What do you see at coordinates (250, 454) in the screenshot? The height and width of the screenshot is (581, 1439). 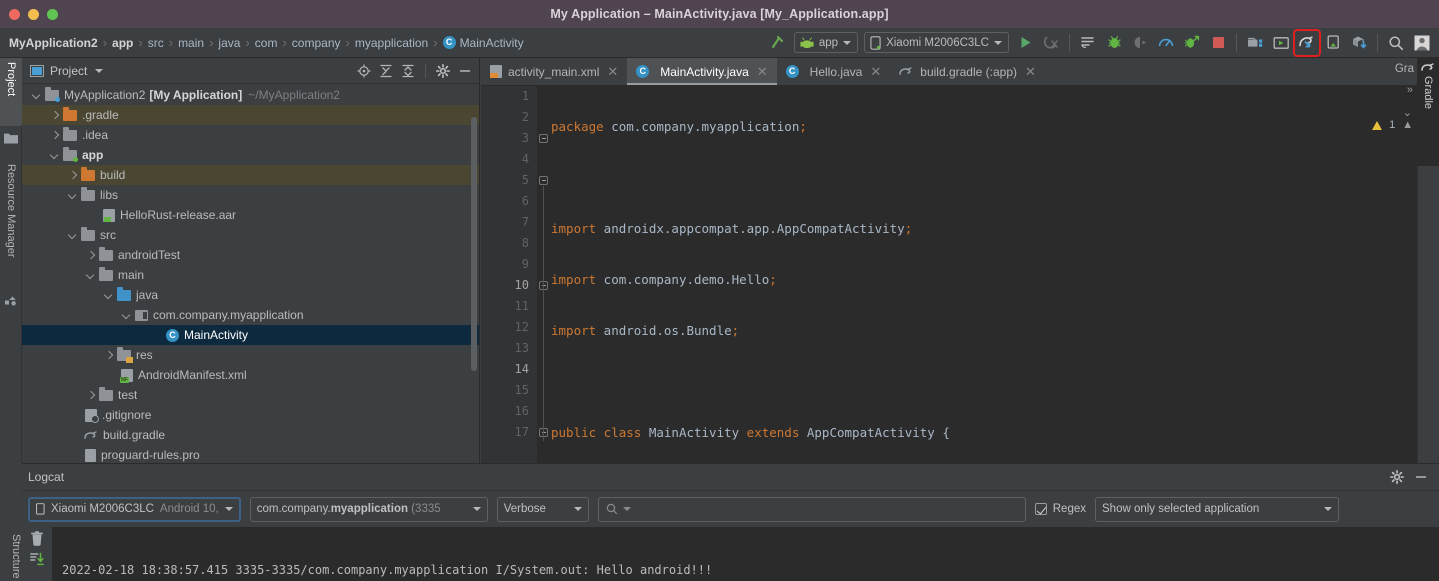 I see `tree-row-proguard: proguard-rules.pro` at bounding box center [250, 454].